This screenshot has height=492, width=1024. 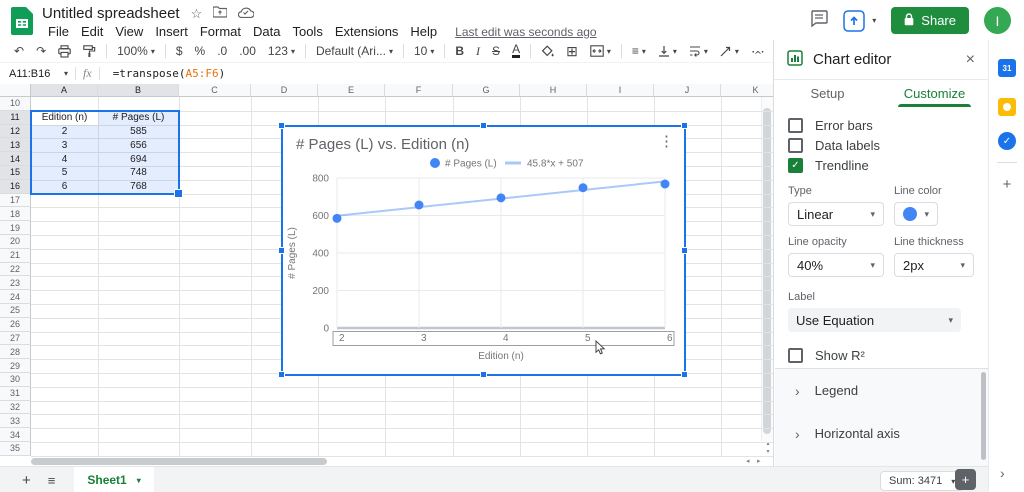 I want to click on horizontal-scrollbar: ◂ ▸, so click(x=386, y=461).